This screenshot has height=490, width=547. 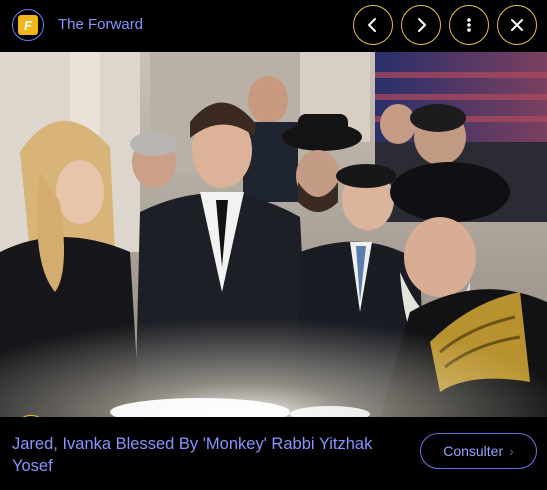 I want to click on chevron-right-icon, so click(x=422, y=25).